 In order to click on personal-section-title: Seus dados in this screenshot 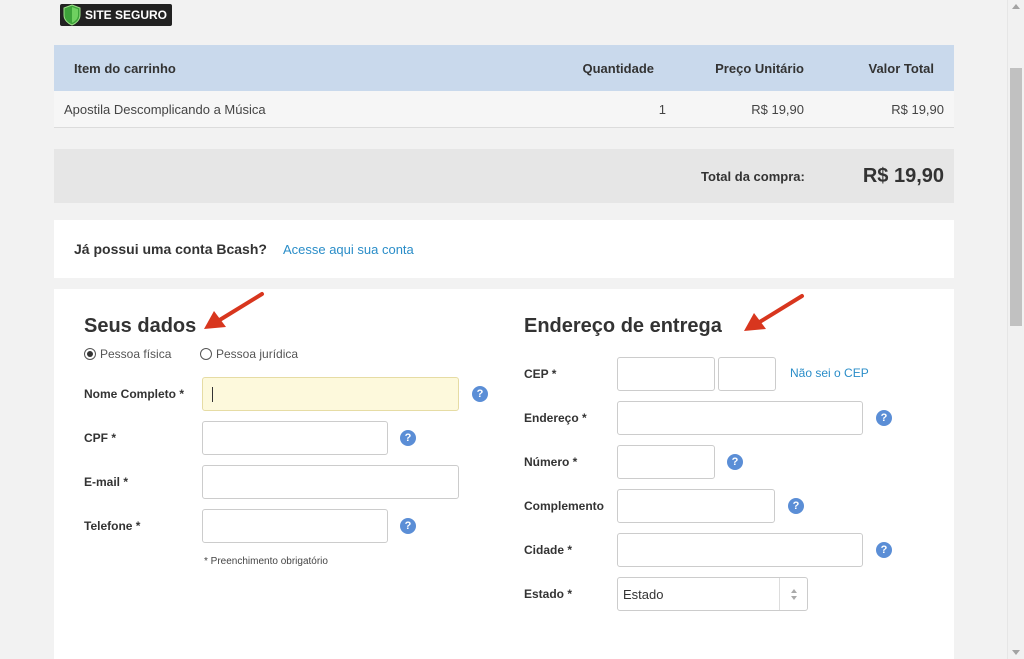, I will do `click(140, 326)`.